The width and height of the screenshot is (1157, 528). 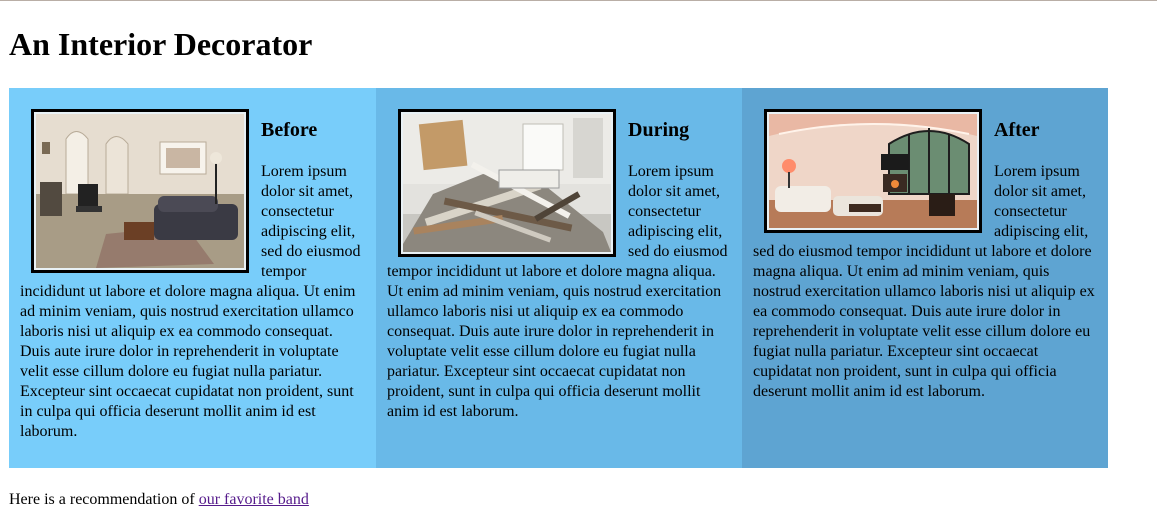 I want to click on after-photo, so click(x=873, y=171).